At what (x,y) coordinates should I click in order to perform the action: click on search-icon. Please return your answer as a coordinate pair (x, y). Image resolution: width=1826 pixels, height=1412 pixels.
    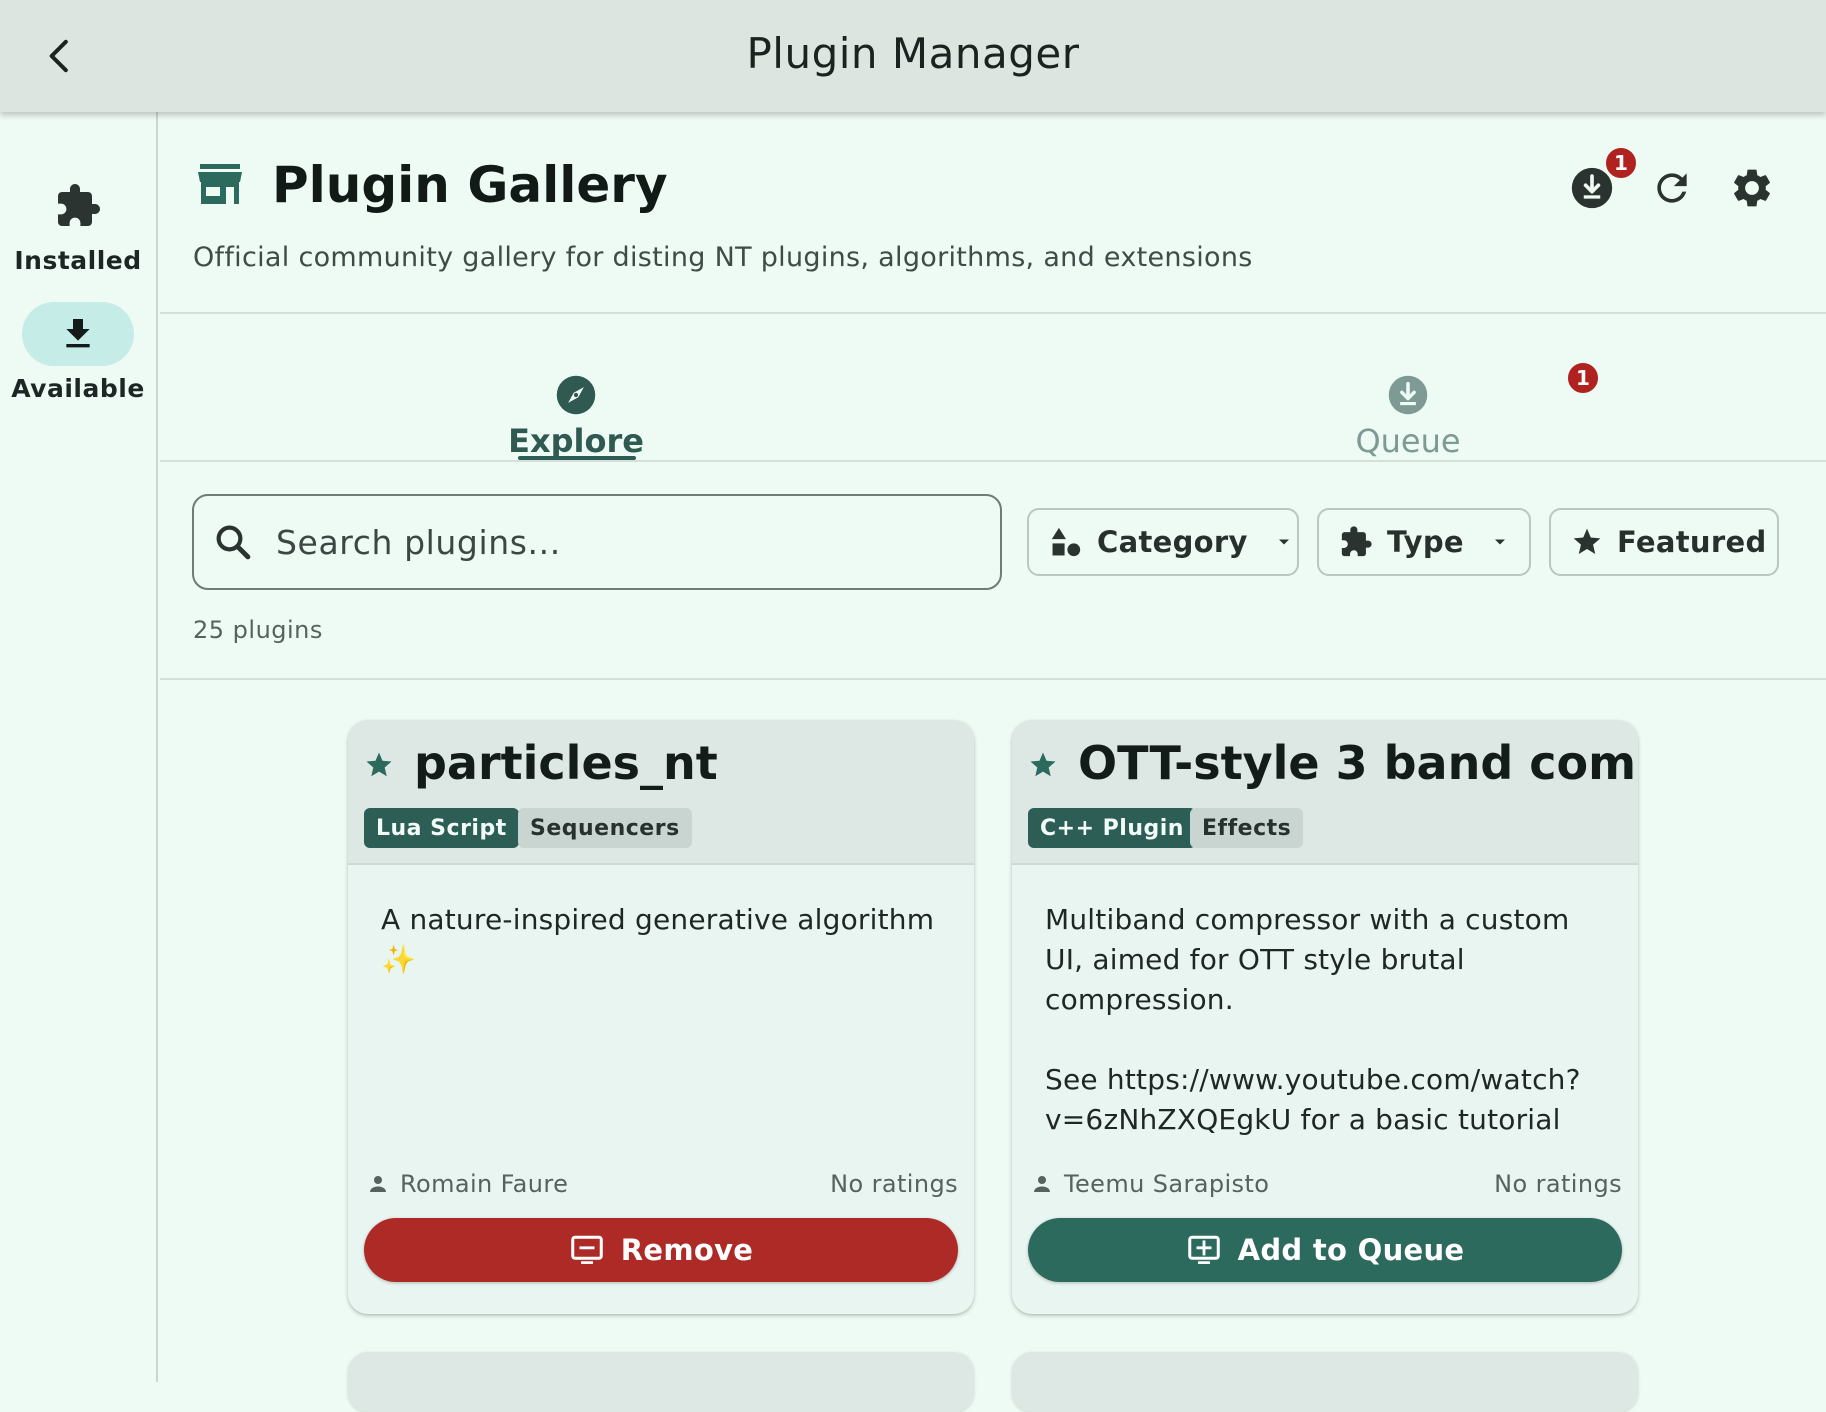
    Looking at the image, I should click on (233, 542).